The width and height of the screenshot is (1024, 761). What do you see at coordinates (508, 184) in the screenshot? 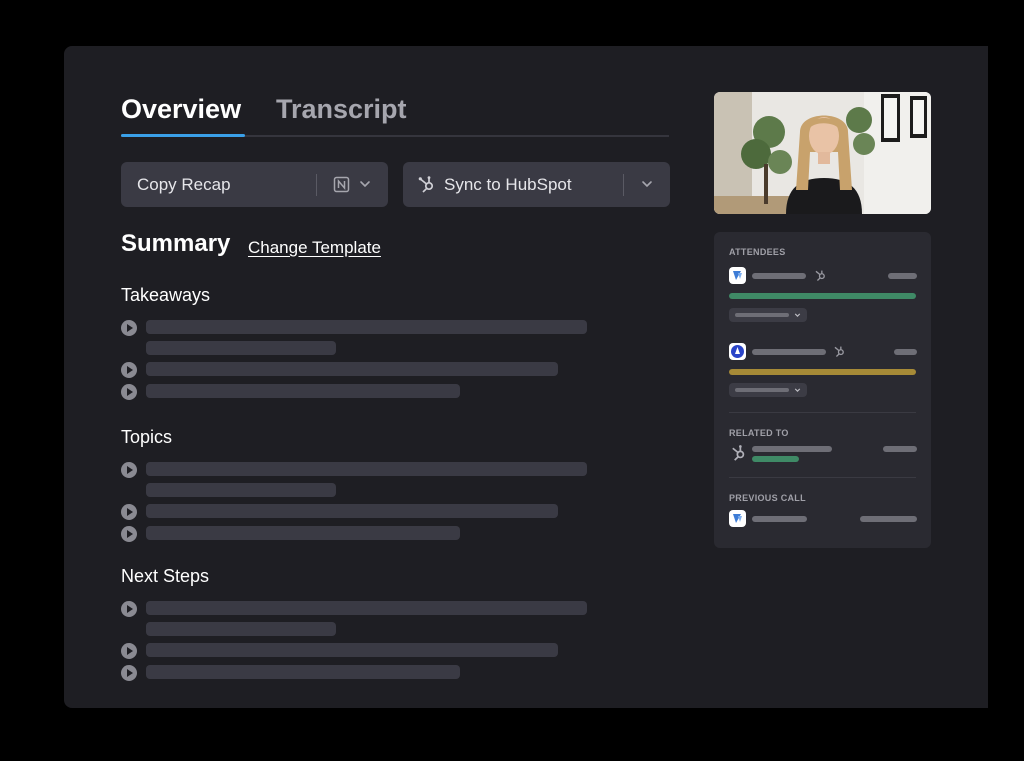
I see `sync-hubspot-label: Sync to HubSpot` at bounding box center [508, 184].